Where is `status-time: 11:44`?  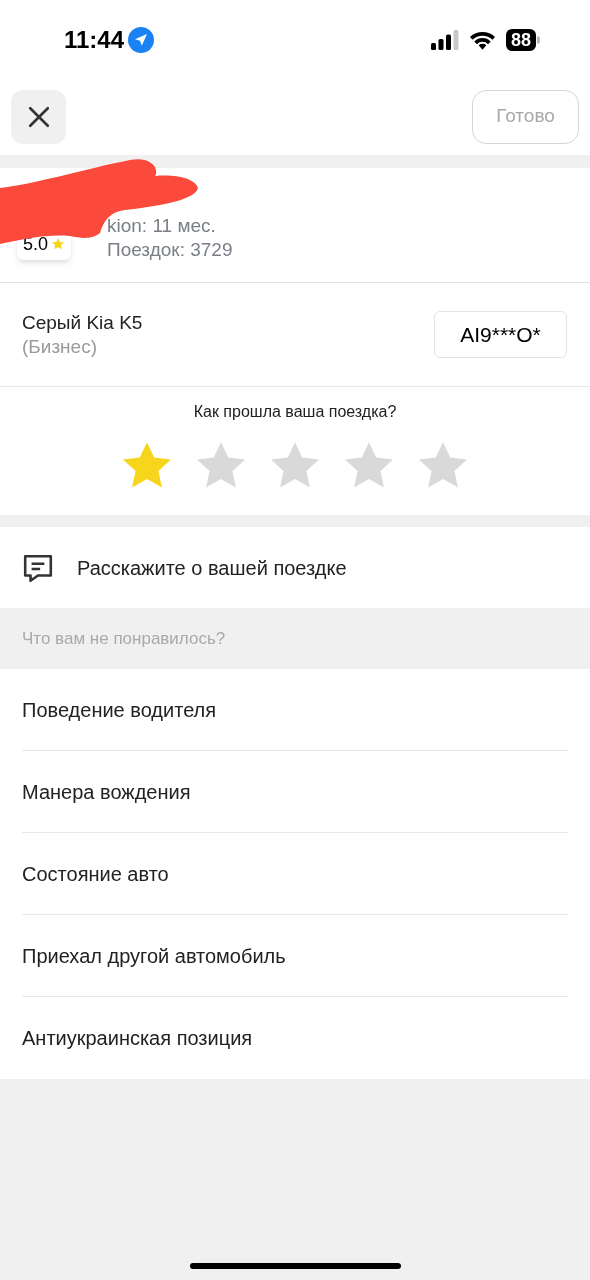
status-time: 11:44 is located at coordinates (94, 40).